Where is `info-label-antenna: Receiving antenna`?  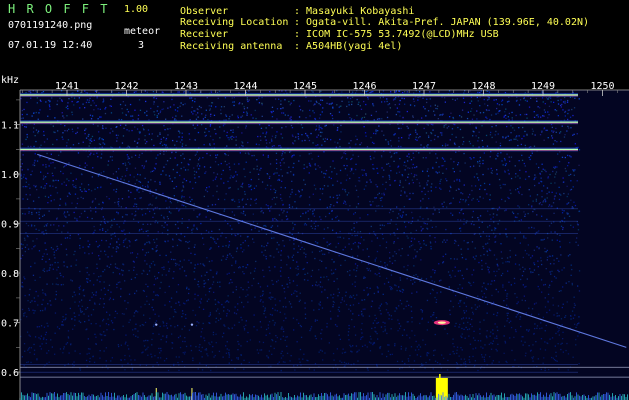
info-label-antenna: Receiving antenna is located at coordinates (231, 46).